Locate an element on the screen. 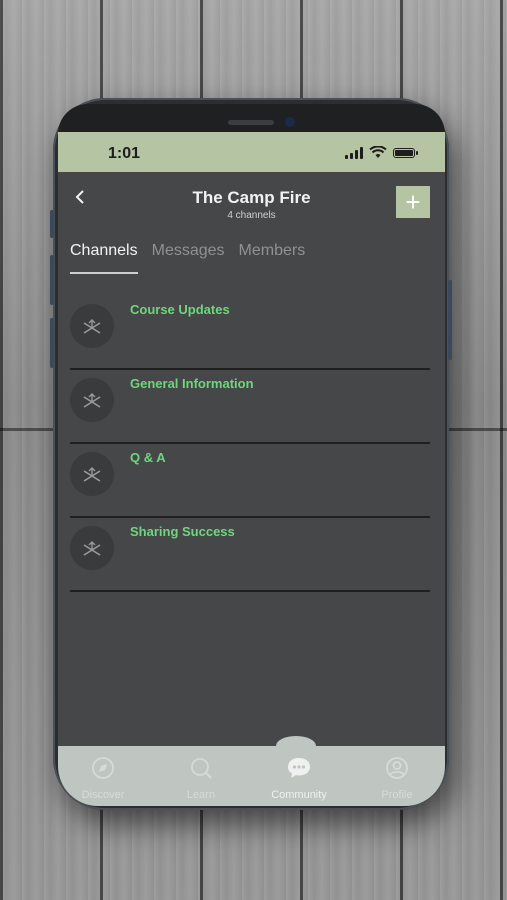 This screenshot has height=900, width=507. channel-item-q-and-a: Q & A is located at coordinates (250, 482).